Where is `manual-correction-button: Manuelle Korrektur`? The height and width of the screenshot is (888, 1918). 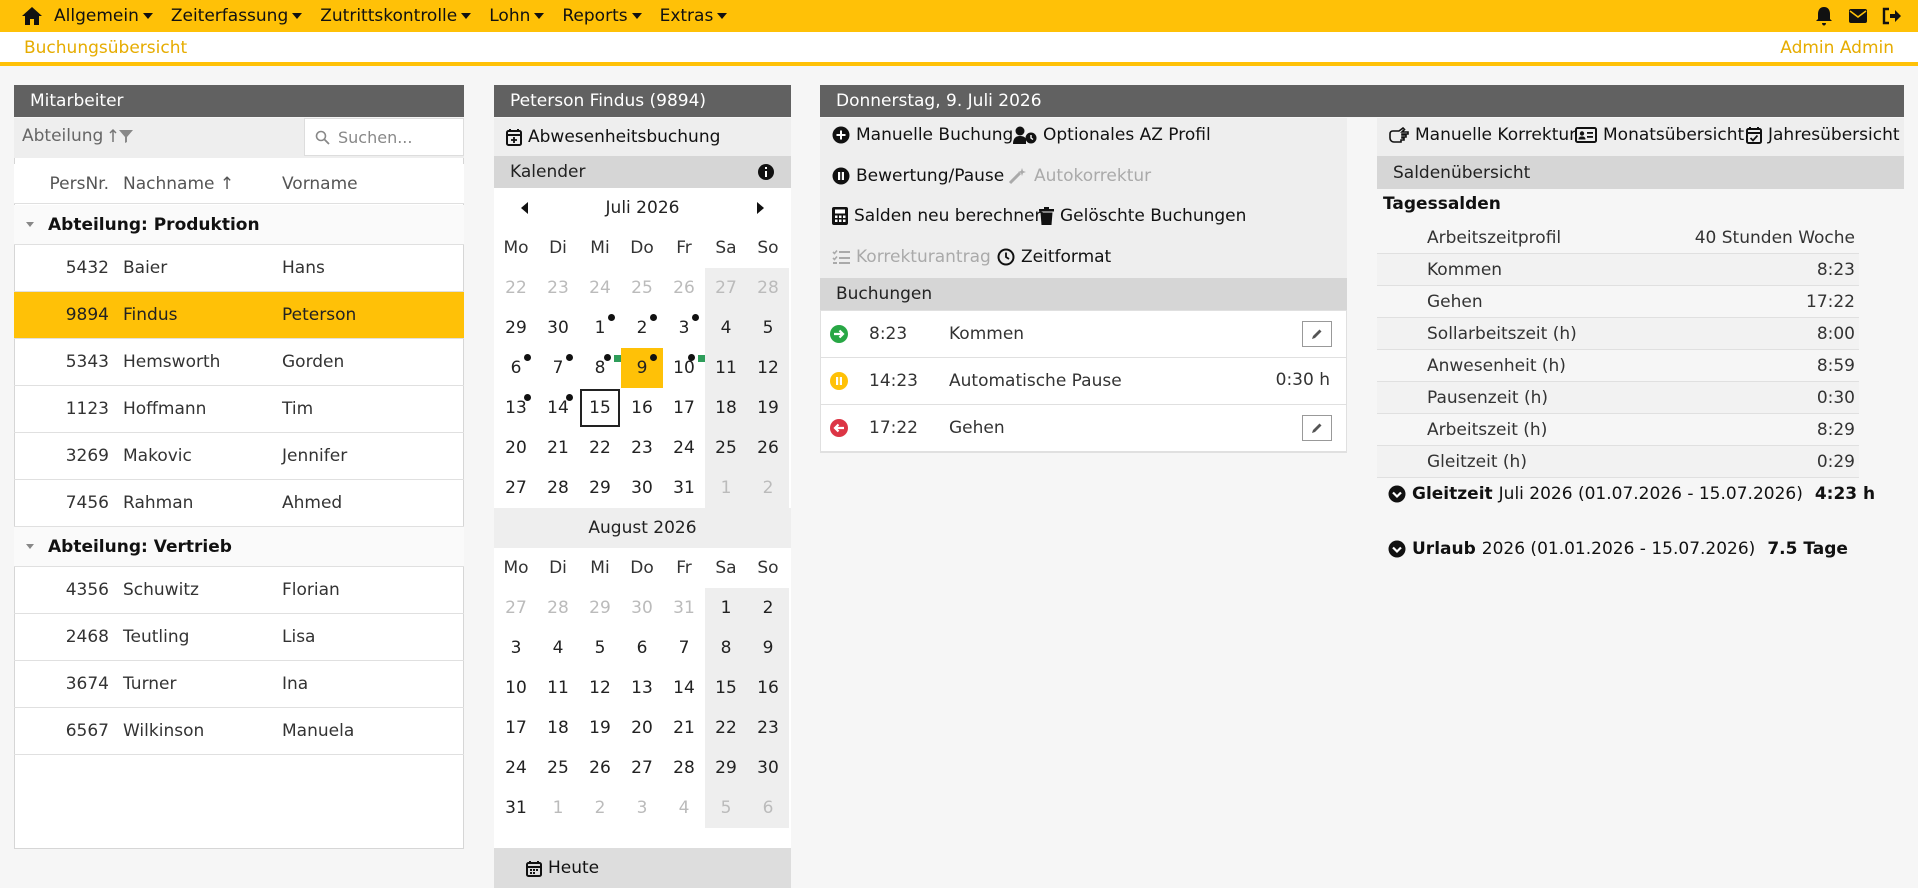 manual-correction-button: Manuelle Korrektur is located at coordinates (1482, 135).